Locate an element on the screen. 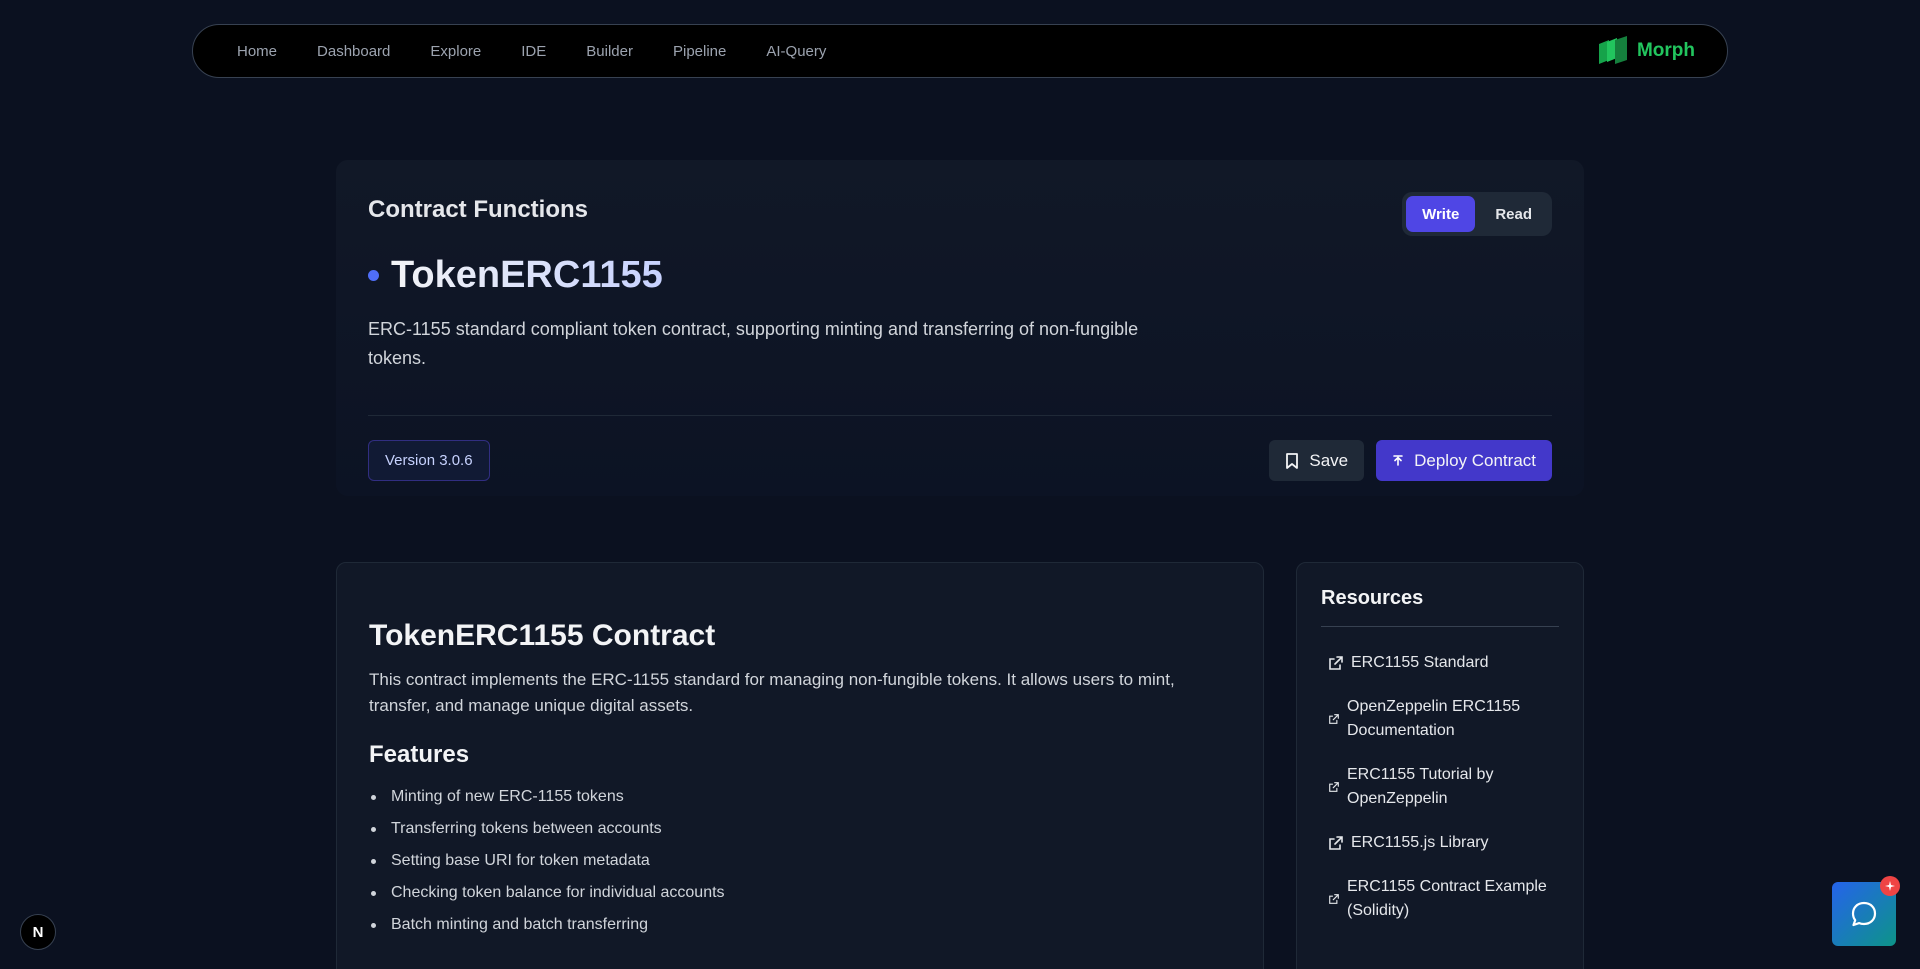  feature-item: Transferring tokens between accounts is located at coordinates (800, 829).